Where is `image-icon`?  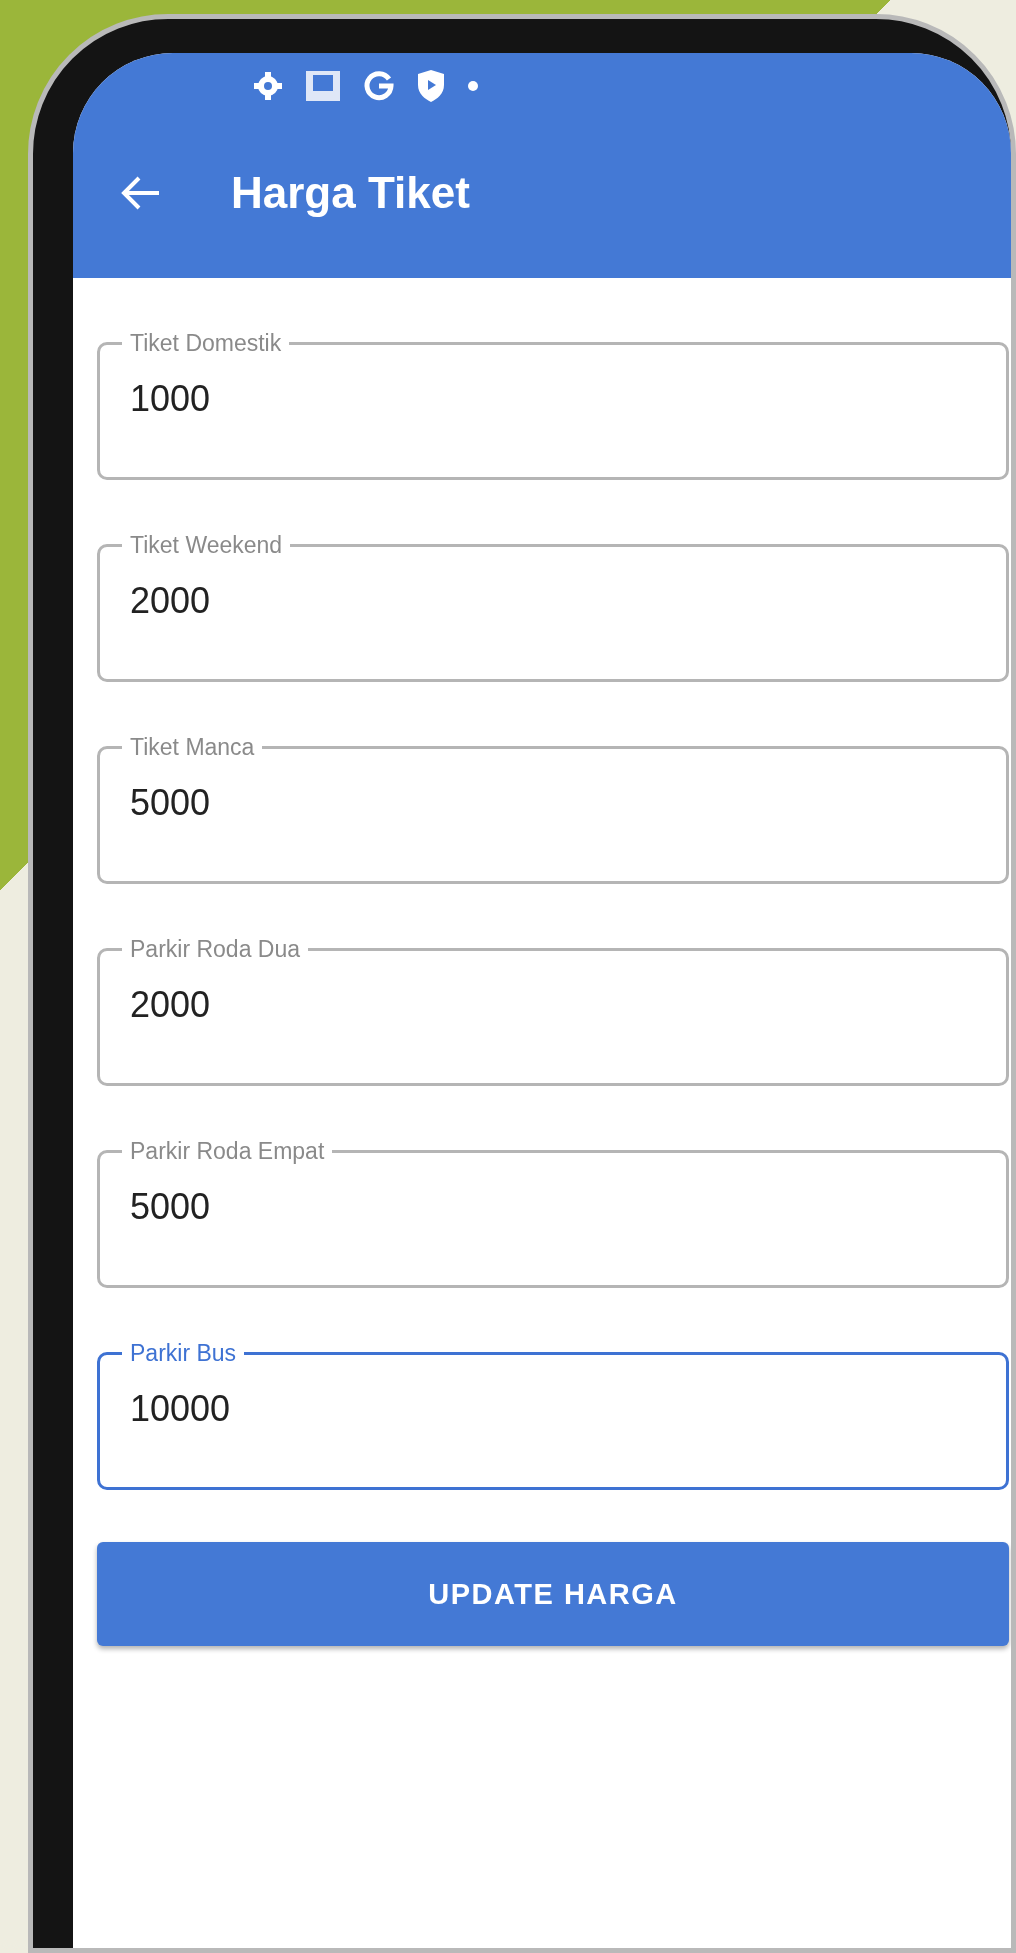
image-icon is located at coordinates (323, 85).